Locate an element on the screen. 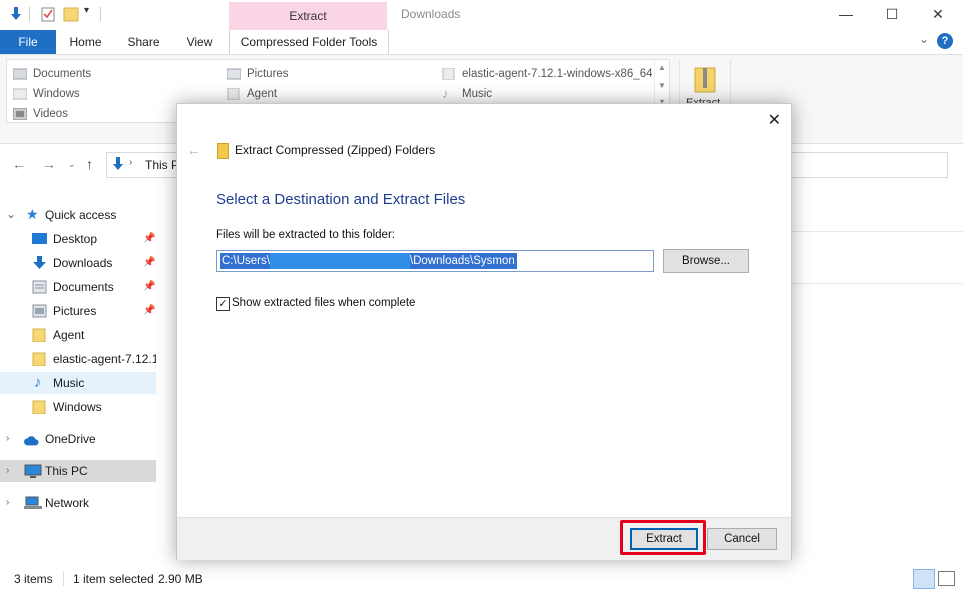  dialog-title: Extract Compressed (Zipped) Folders is located at coordinates (335, 150).